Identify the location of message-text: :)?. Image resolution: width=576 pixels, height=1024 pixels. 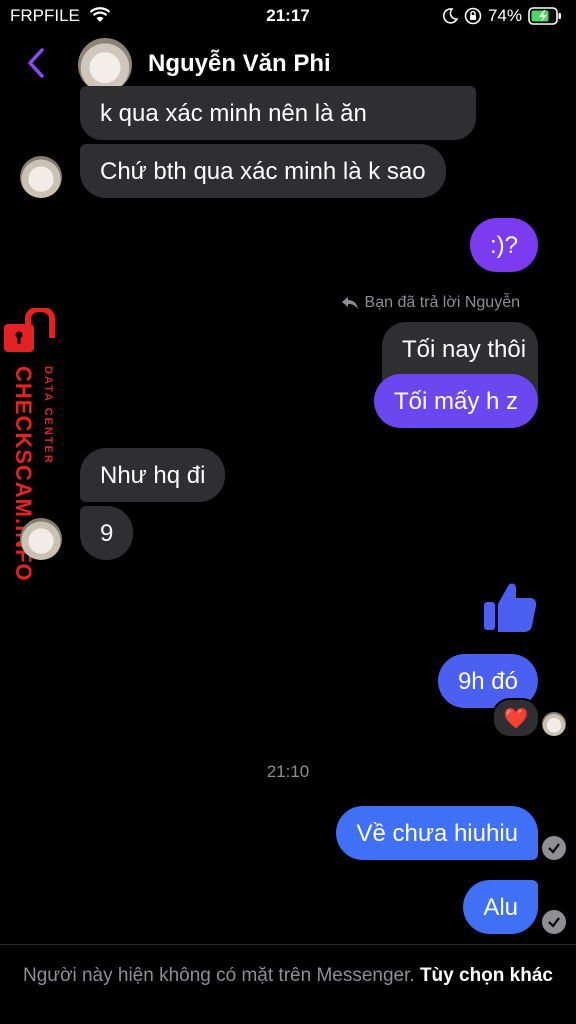
(503, 245).